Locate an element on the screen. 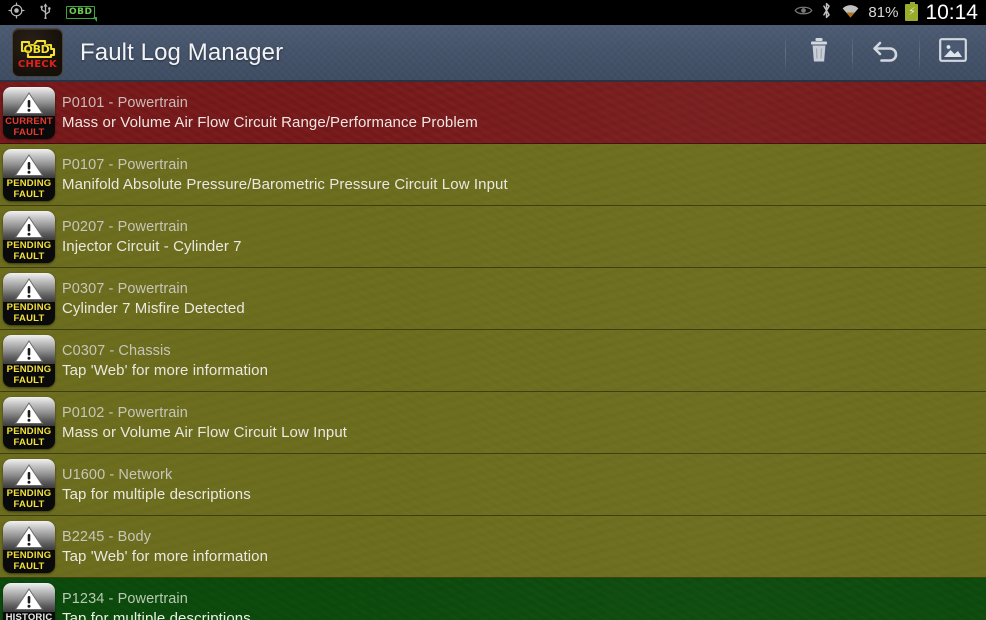  undo-button is located at coordinates (886, 52).